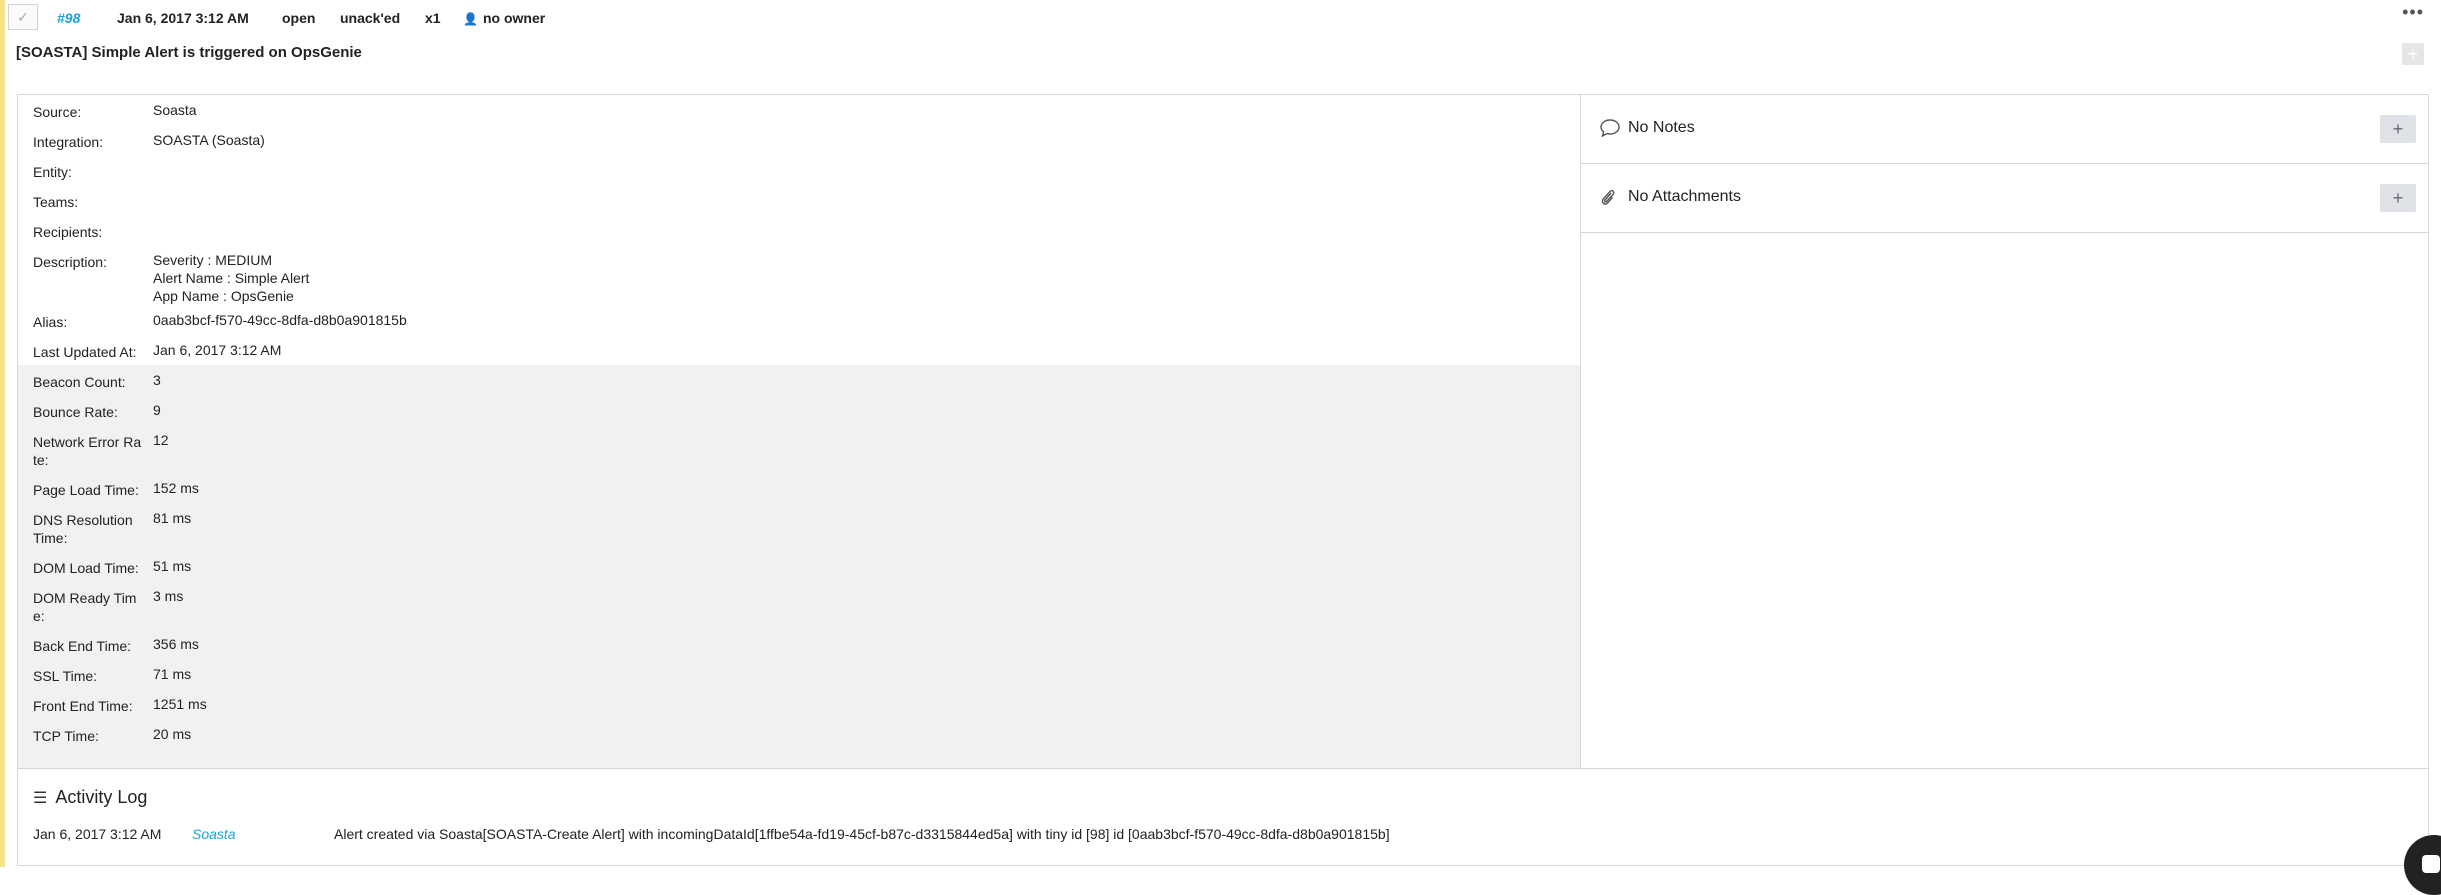 This screenshot has height=895, width=2441. I want to click on owner-label: no owner, so click(514, 18).